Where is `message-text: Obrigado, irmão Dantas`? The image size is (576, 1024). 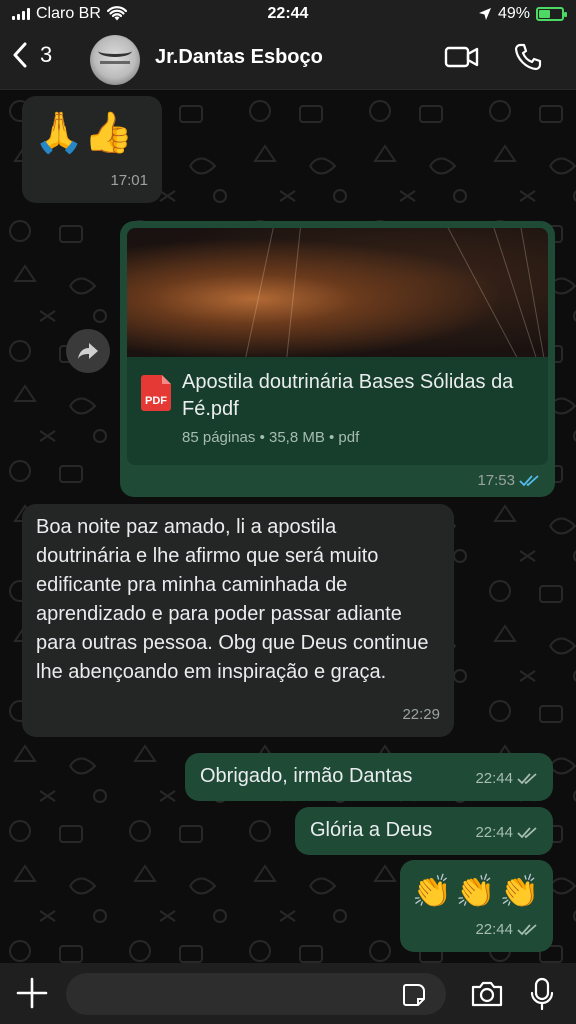
message-text: Obrigado, irmão Dantas is located at coordinates (306, 776).